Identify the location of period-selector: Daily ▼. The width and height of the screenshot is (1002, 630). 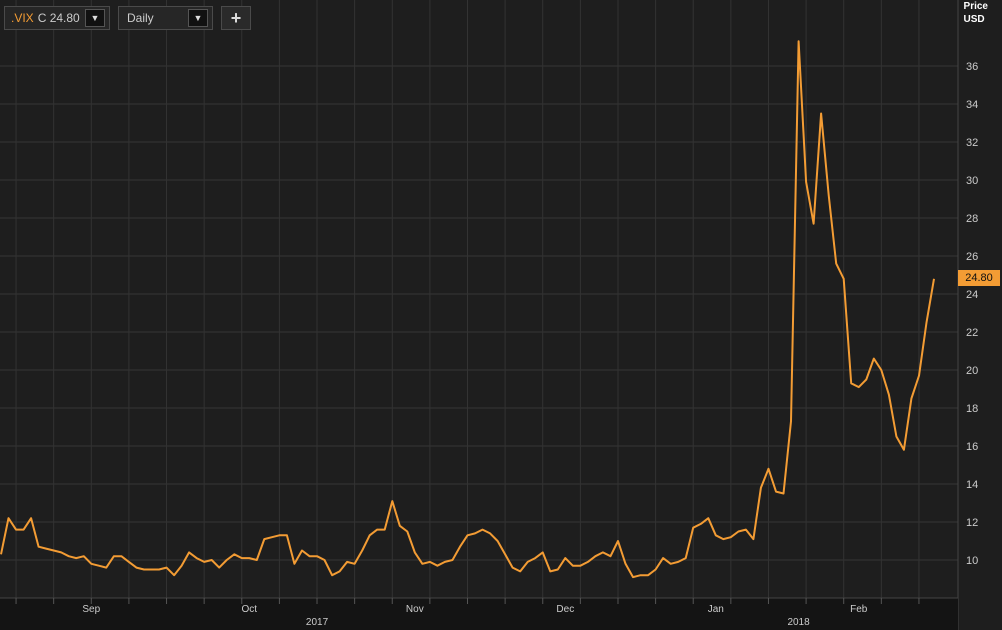
(165, 18).